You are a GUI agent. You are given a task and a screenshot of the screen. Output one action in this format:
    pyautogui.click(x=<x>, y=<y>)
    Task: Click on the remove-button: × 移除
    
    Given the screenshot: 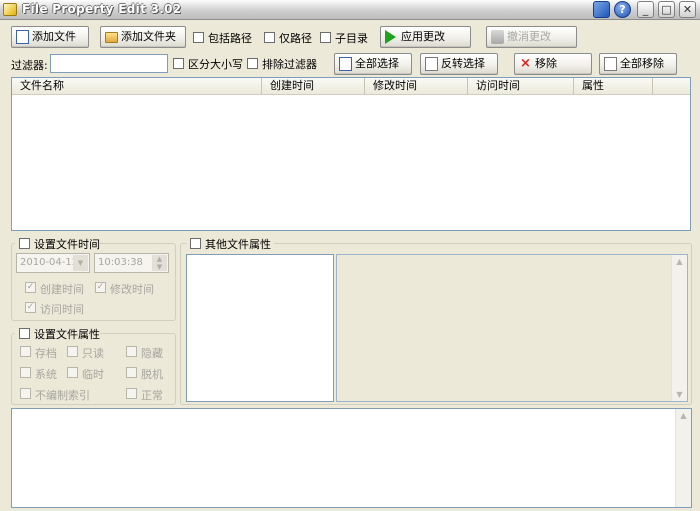 What is the action you would take?
    pyautogui.click(x=553, y=64)
    